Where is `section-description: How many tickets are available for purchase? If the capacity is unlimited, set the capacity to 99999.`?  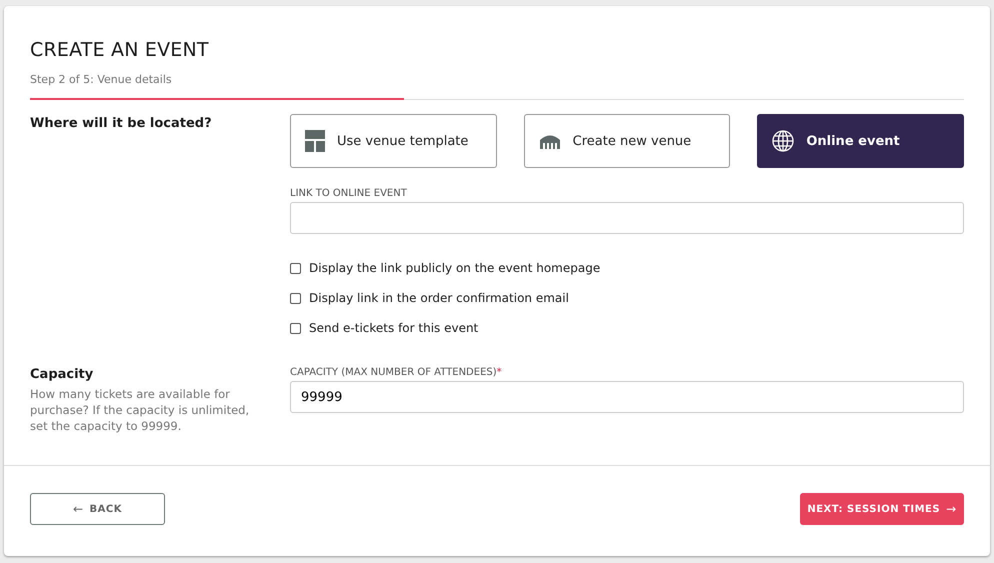 section-description: How many tickets are available for purchase? If the capacity is unlimited, set the capacity to 99999. is located at coordinates (140, 410).